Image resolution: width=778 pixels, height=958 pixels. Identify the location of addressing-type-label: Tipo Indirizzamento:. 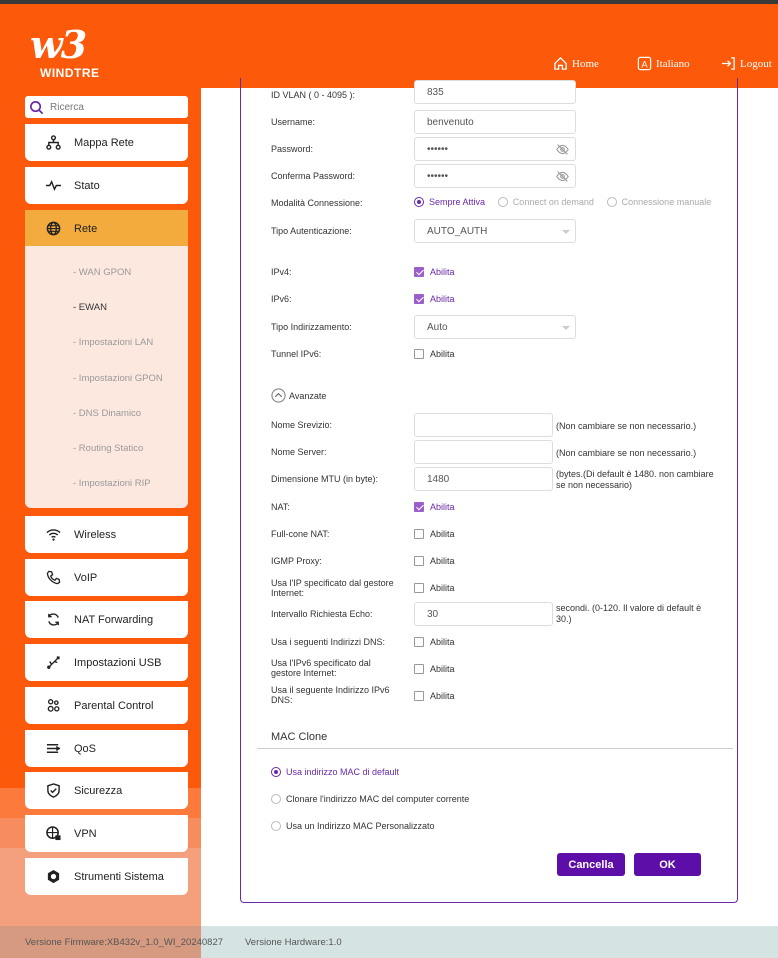
(311, 327).